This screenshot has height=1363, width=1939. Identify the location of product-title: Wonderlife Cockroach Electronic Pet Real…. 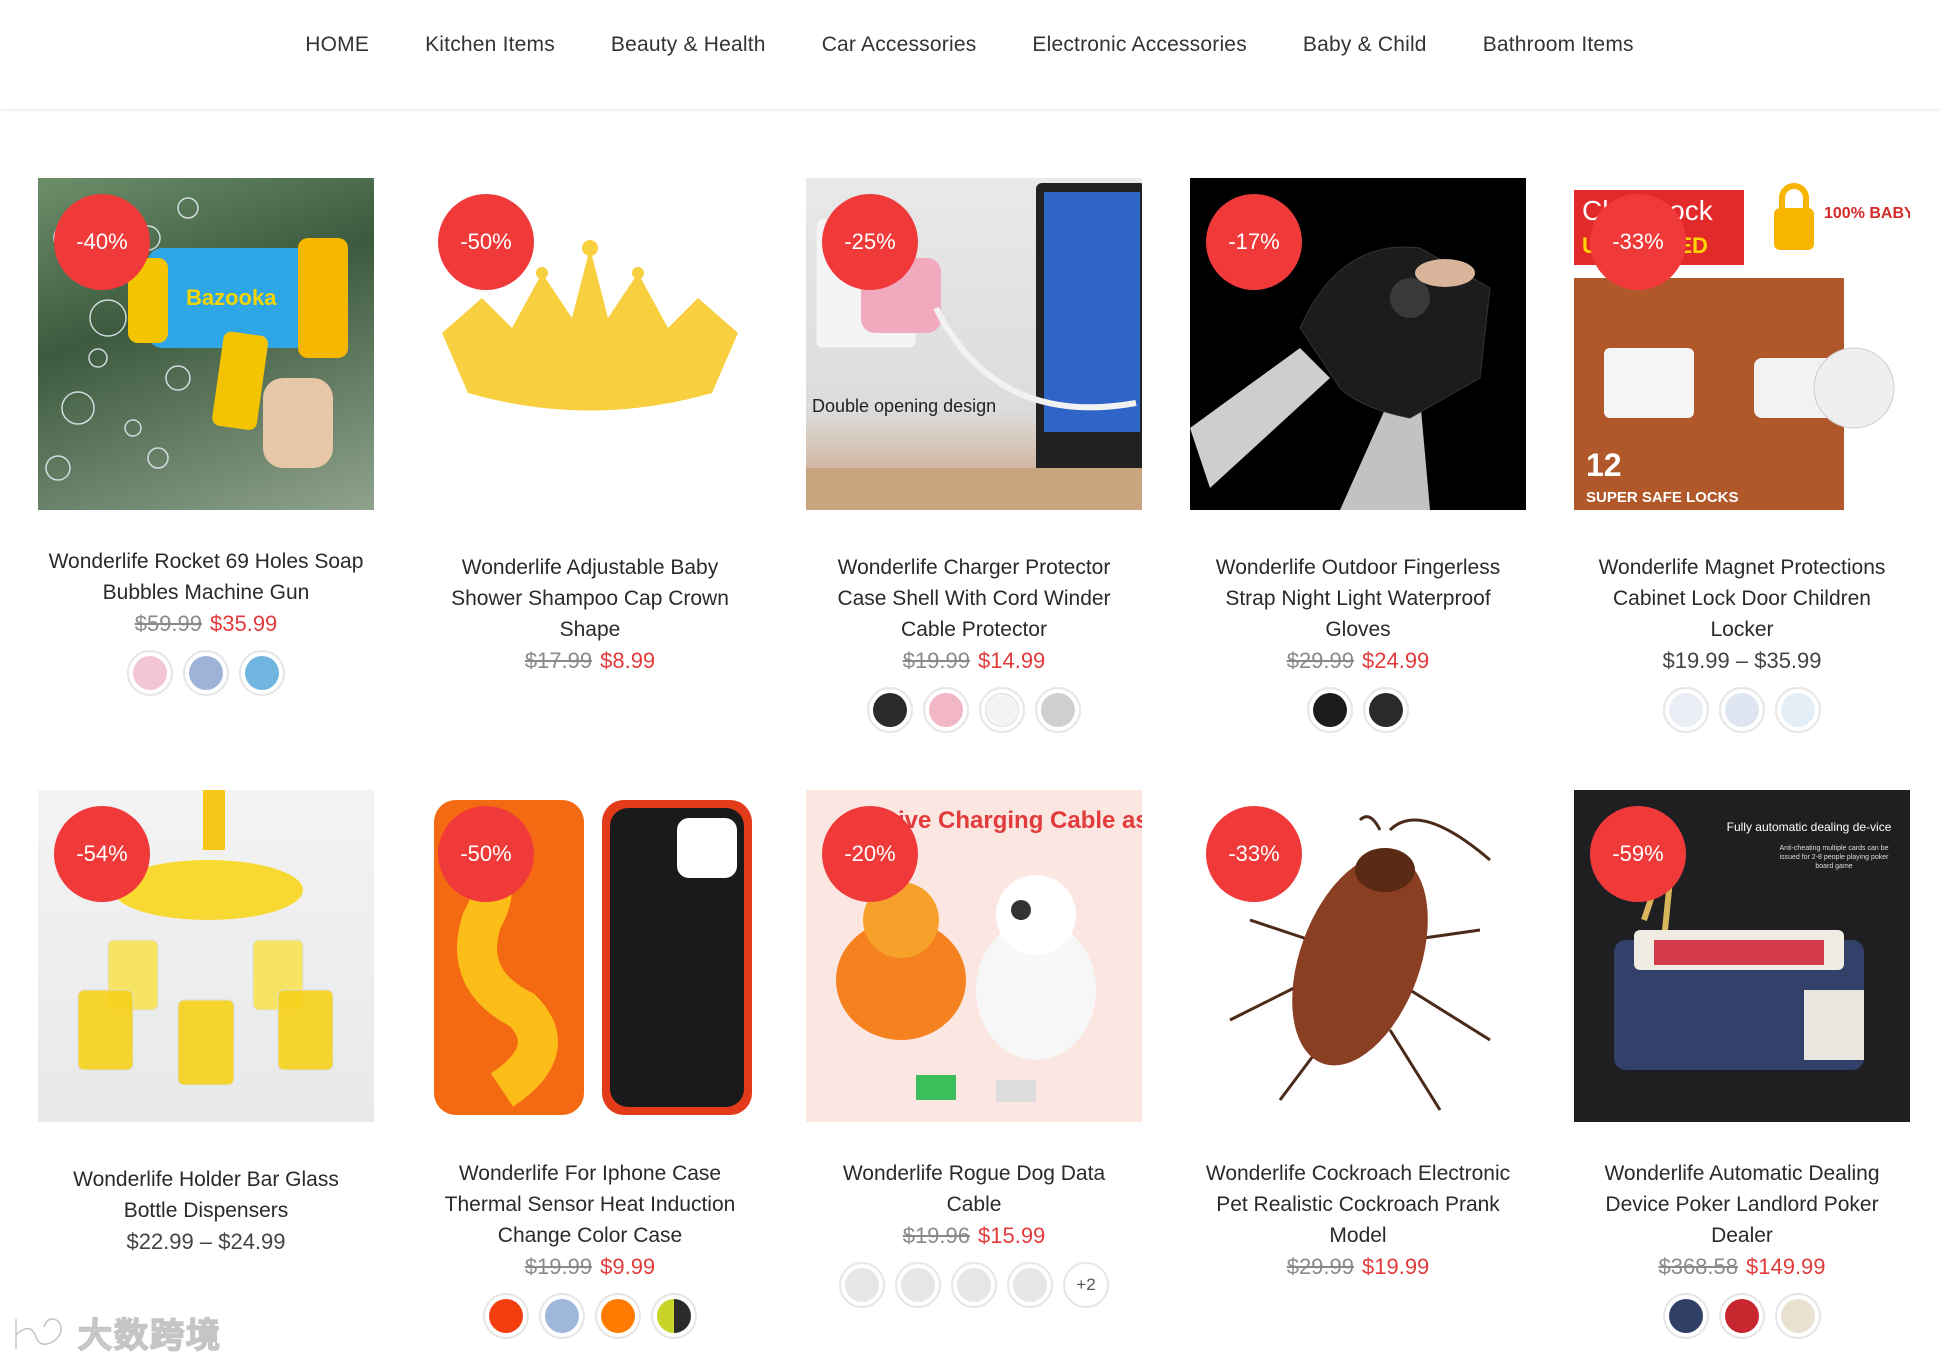
(1358, 1204).